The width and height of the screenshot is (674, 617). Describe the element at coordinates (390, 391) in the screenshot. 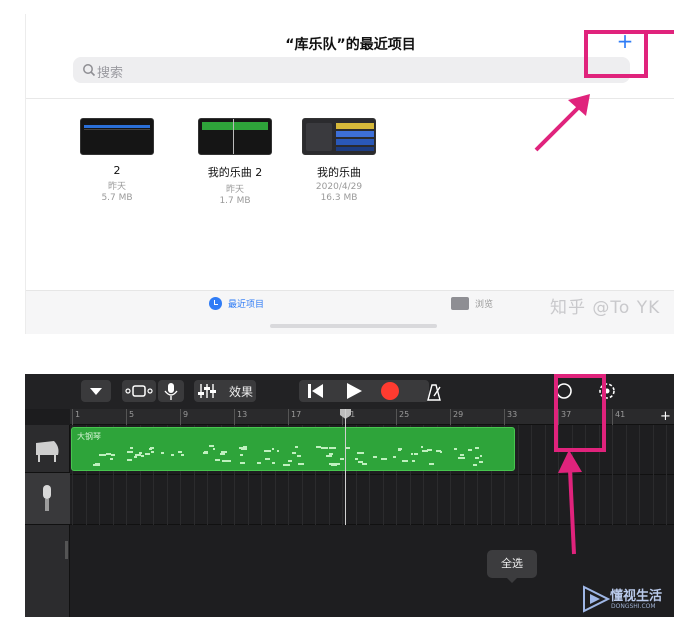

I see `record-icon` at that location.